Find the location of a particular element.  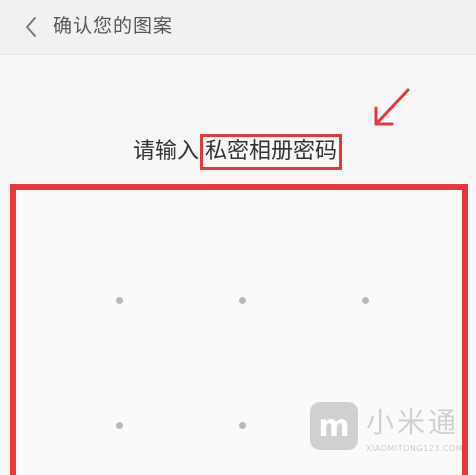

back-button is located at coordinates (31, 27).